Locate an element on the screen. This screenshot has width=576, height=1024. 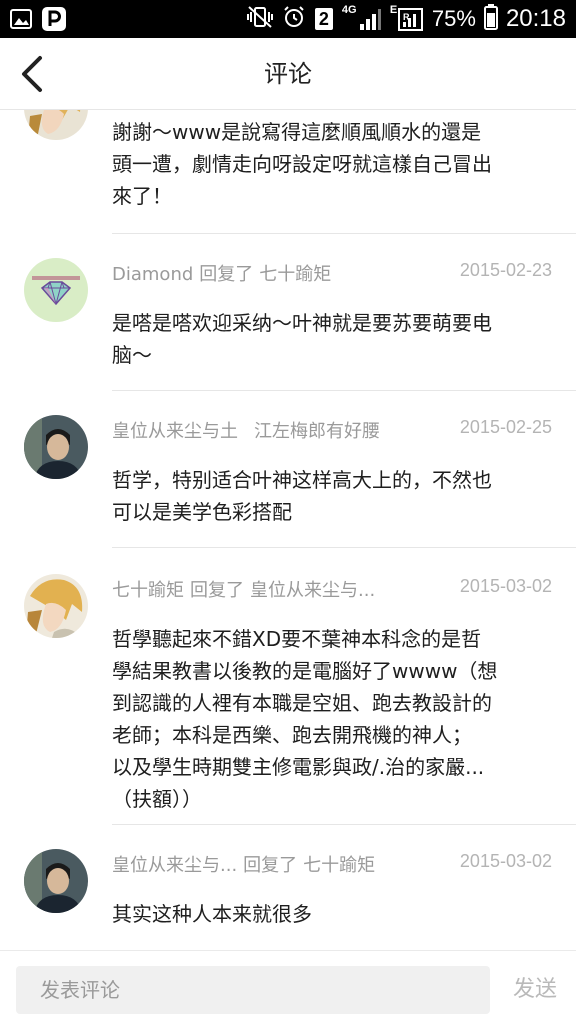
comment-text-line: （扶額）） is located at coordinates (157, 799).